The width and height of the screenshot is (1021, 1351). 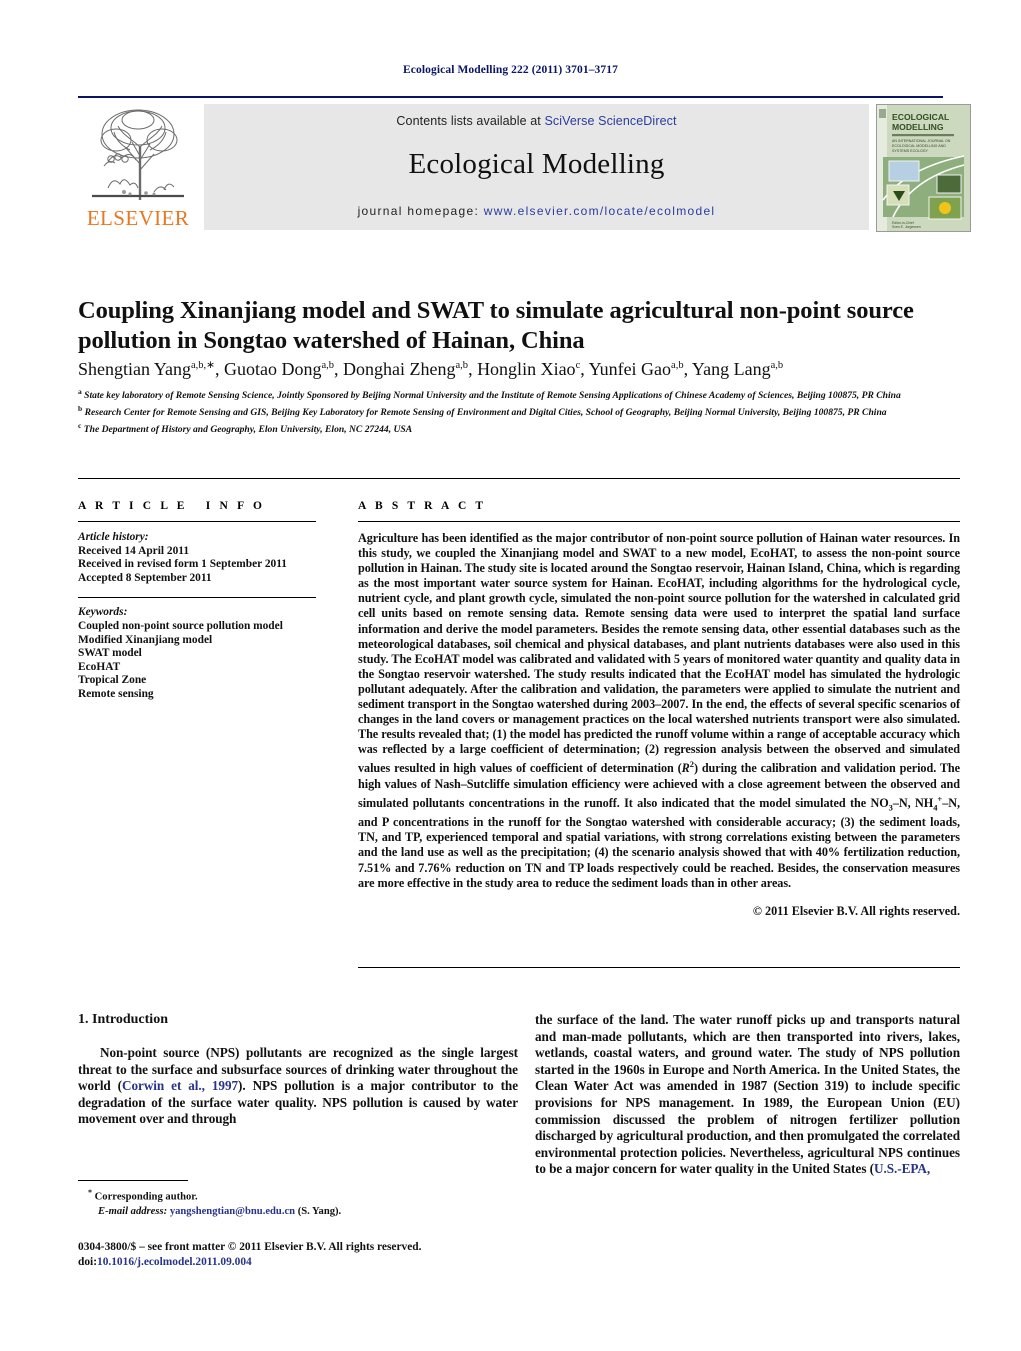 What do you see at coordinates (133, 1180) in the screenshot?
I see `footnote-rule` at bounding box center [133, 1180].